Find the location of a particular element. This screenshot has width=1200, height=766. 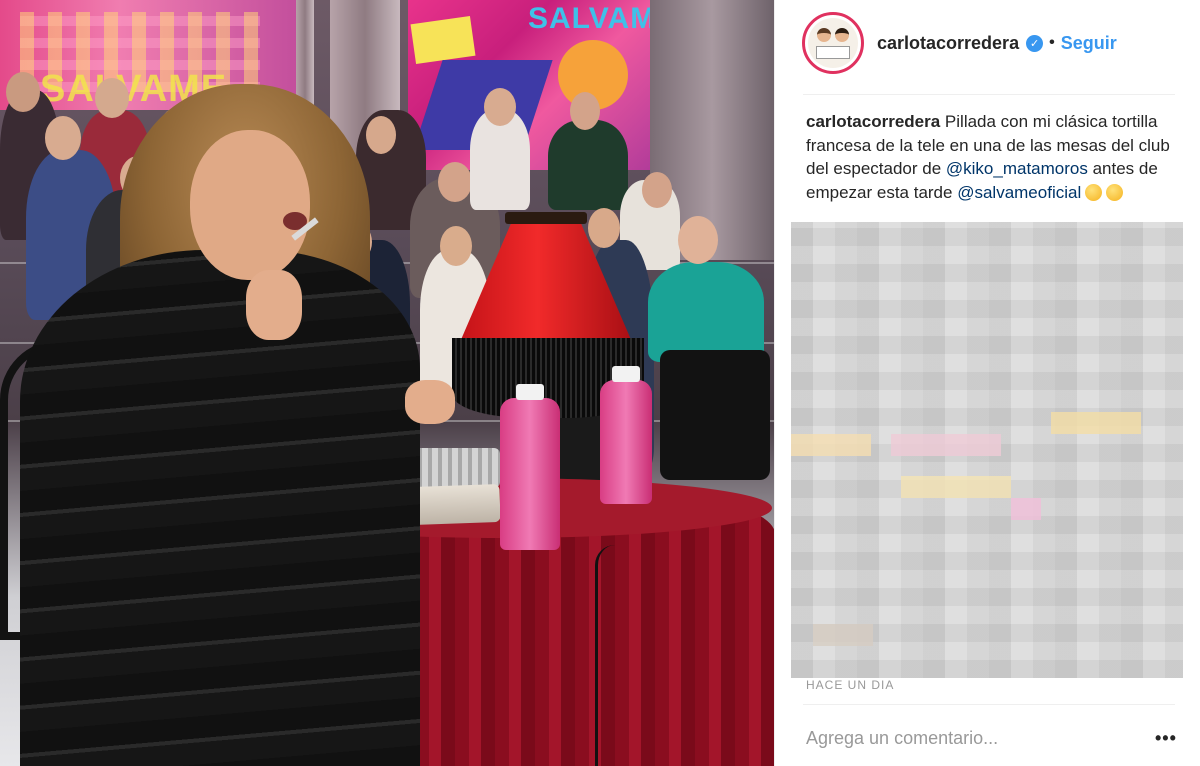

avatar is located at coordinates (833, 43).